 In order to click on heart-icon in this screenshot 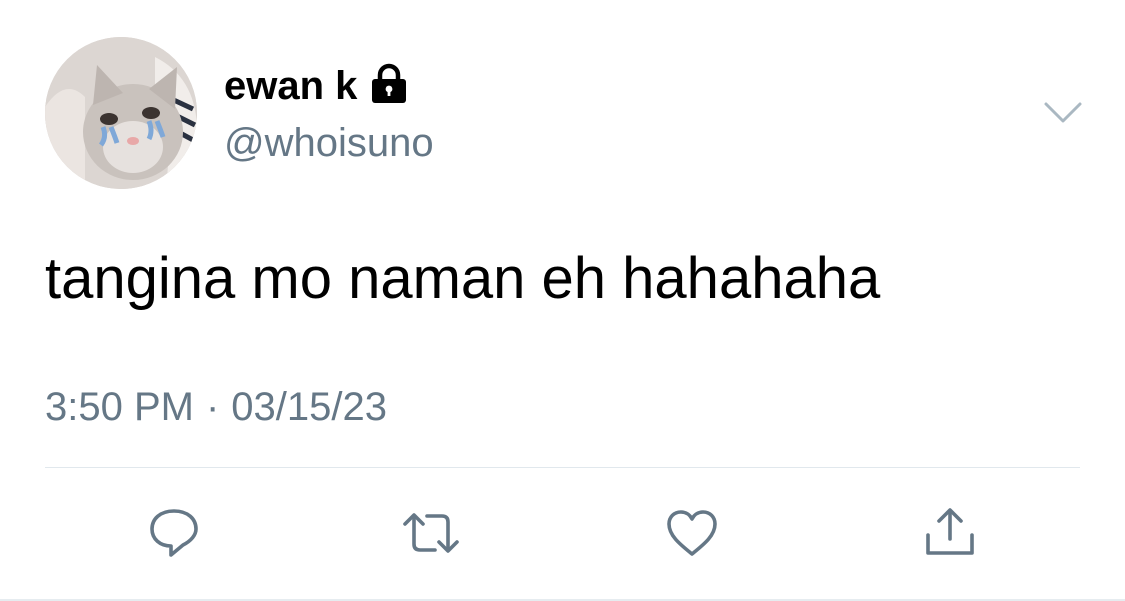, I will do `click(692, 533)`.